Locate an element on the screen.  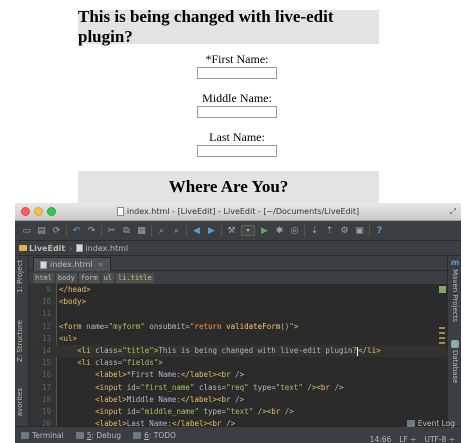
line-number: 15 is located at coordinates (46, 363).